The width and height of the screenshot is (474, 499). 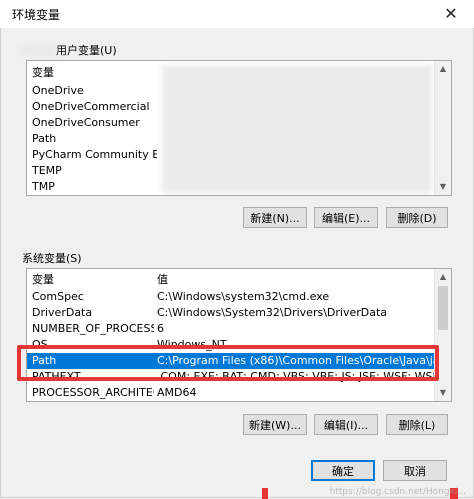 What do you see at coordinates (417, 217) in the screenshot?
I see `user-delete-button: 删除(D)` at bounding box center [417, 217].